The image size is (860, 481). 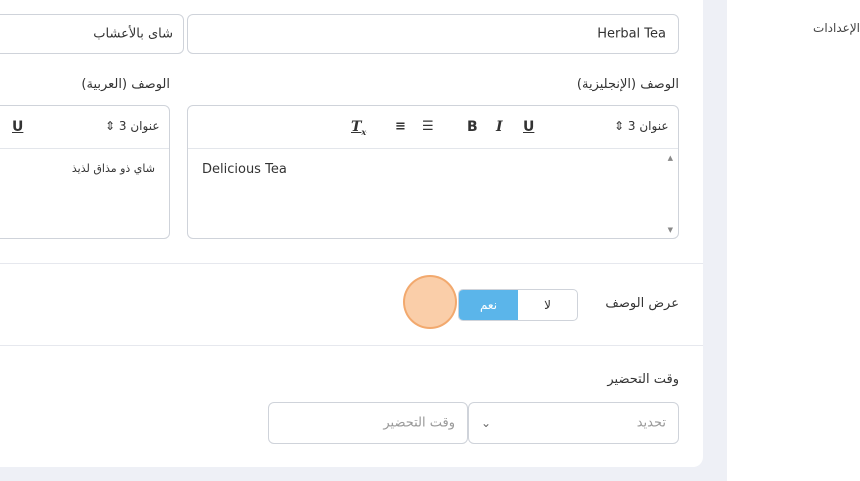 What do you see at coordinates (499, 127) in the screenshot?
I see `italic-icon: I` at bounding box center [499, 127].